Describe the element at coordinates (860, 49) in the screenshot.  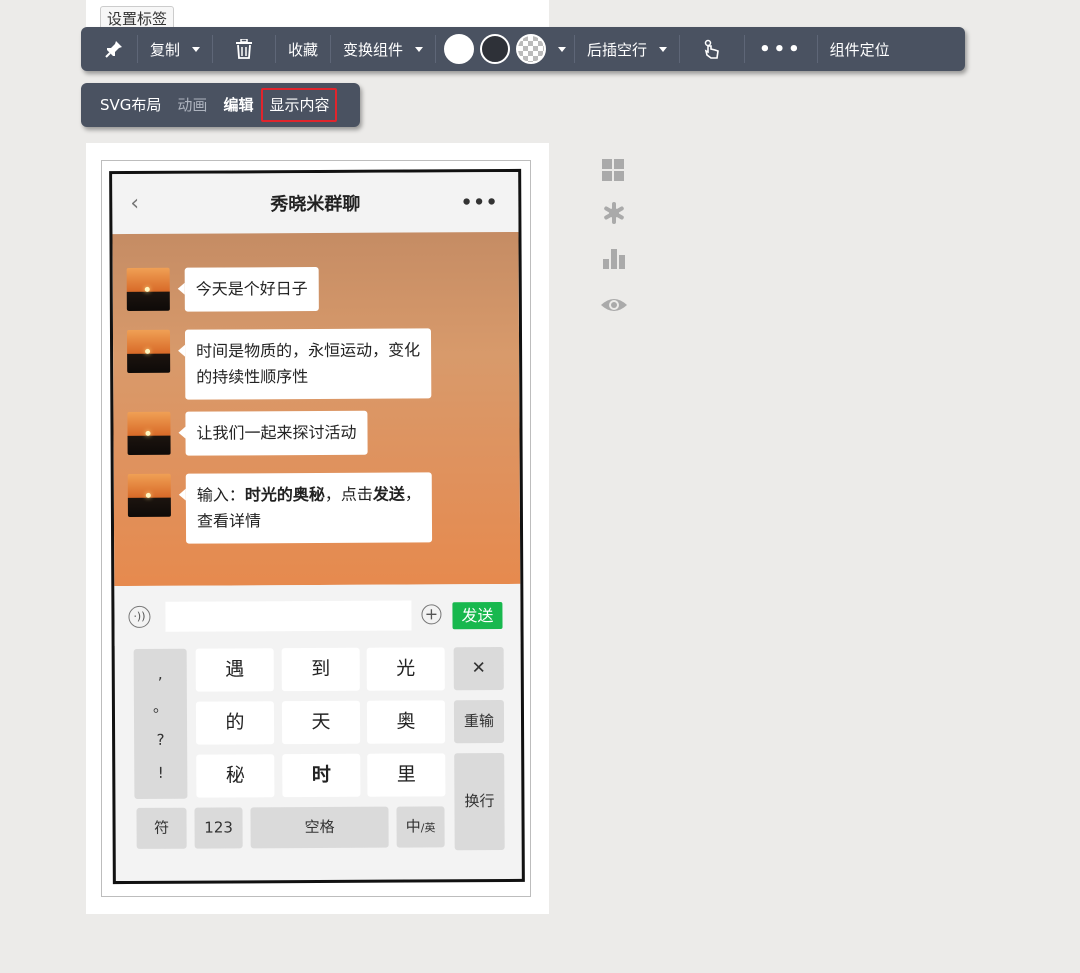
I see `locate-component-button: 组件定位` at that location.